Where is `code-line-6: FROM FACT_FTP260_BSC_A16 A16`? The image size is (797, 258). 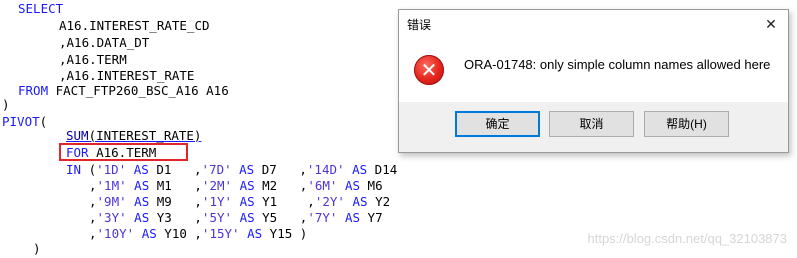
code-line-6: FROM FACT_FTP260_BSC_A16 A16 is located at coordinates (123, 90).